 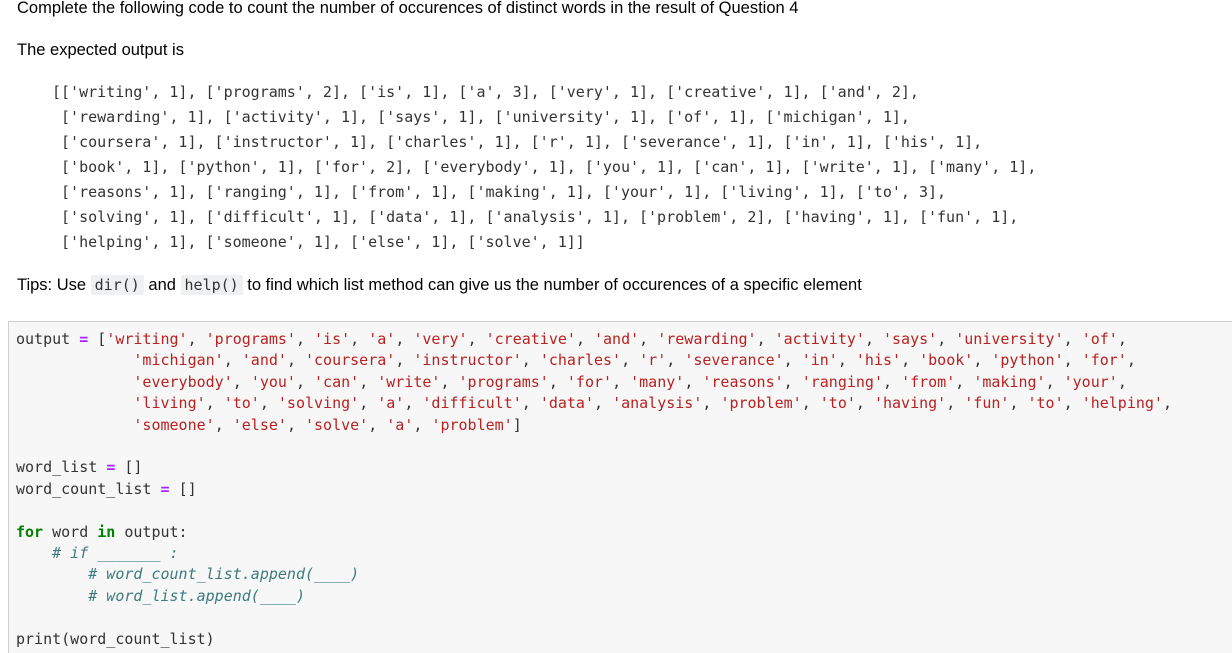 What do you see at coordinates (440, 339) in the screenshot?
I see `string-literal: 'very'` at bounding box center [440, 339].